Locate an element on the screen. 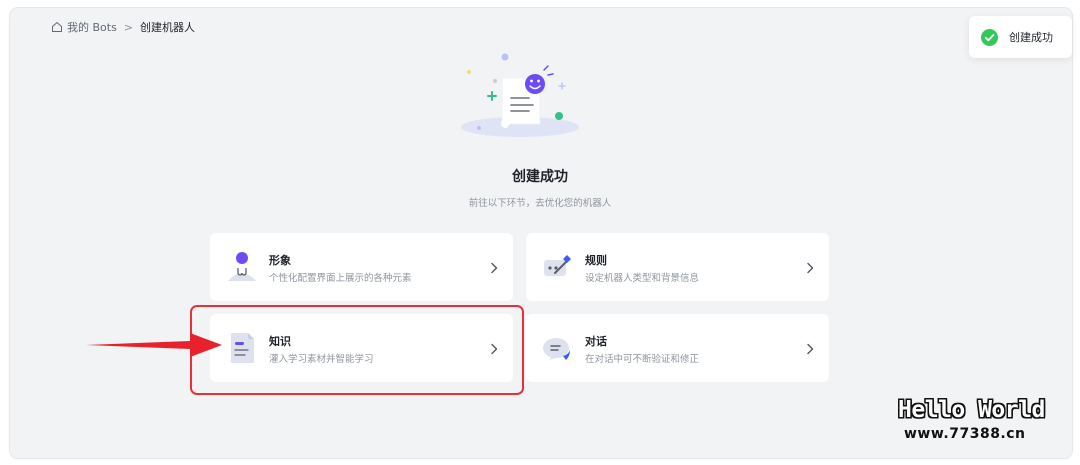 The width and height of the screenshot is (1080, 465). success-toast: 创建成功 is located at coordinates (1020, 37).